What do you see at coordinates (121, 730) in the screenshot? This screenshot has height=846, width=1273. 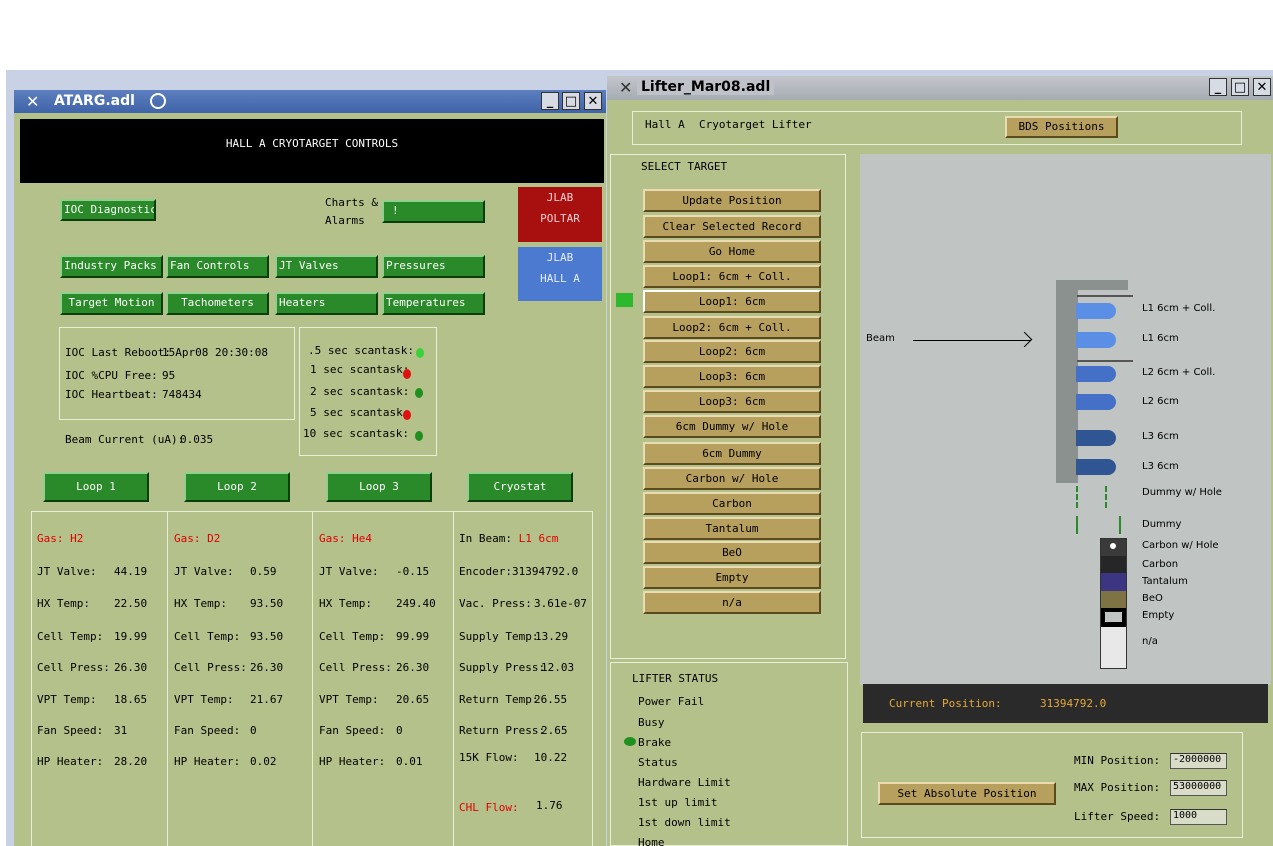 I see `loop1-fan-speed-value: 31` at bounding box center [121, 730].